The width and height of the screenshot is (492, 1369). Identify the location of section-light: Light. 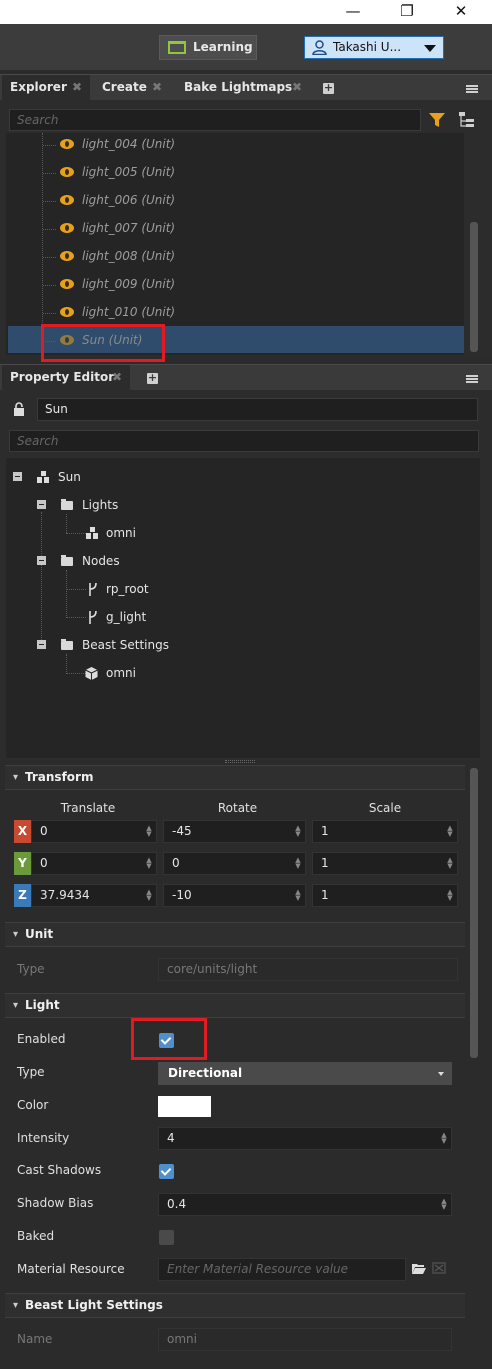
(235, 1005).